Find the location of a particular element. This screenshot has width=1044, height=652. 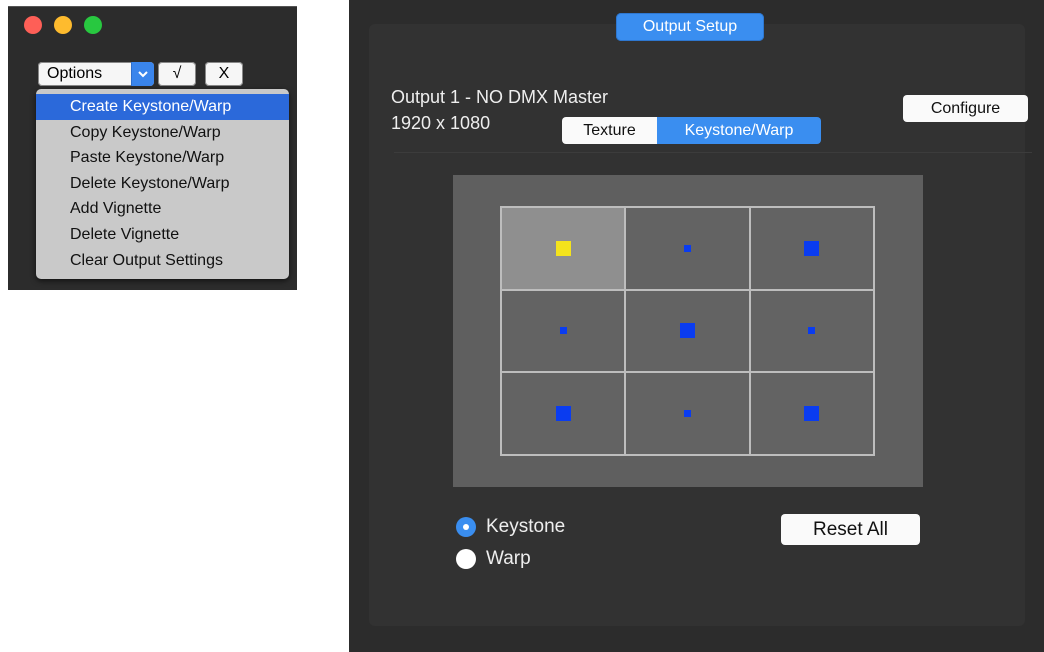

configure-button: Configure is located at coordinates (965, 108).